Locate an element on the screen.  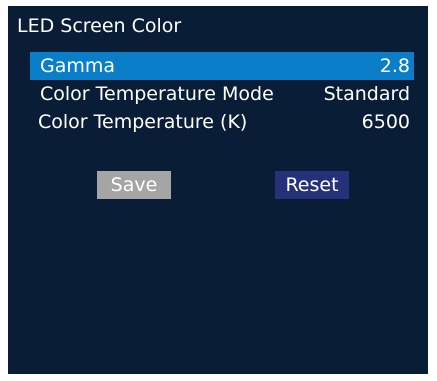
gamma-label: Gamma is located at coordinates (78, 66).